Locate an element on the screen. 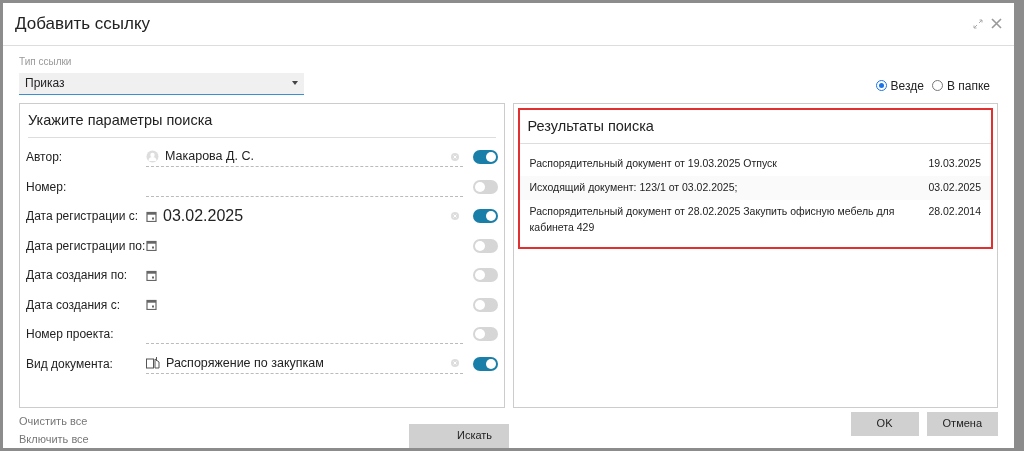  result-date: 19.03.2025 is located at coordinates (954, 164).